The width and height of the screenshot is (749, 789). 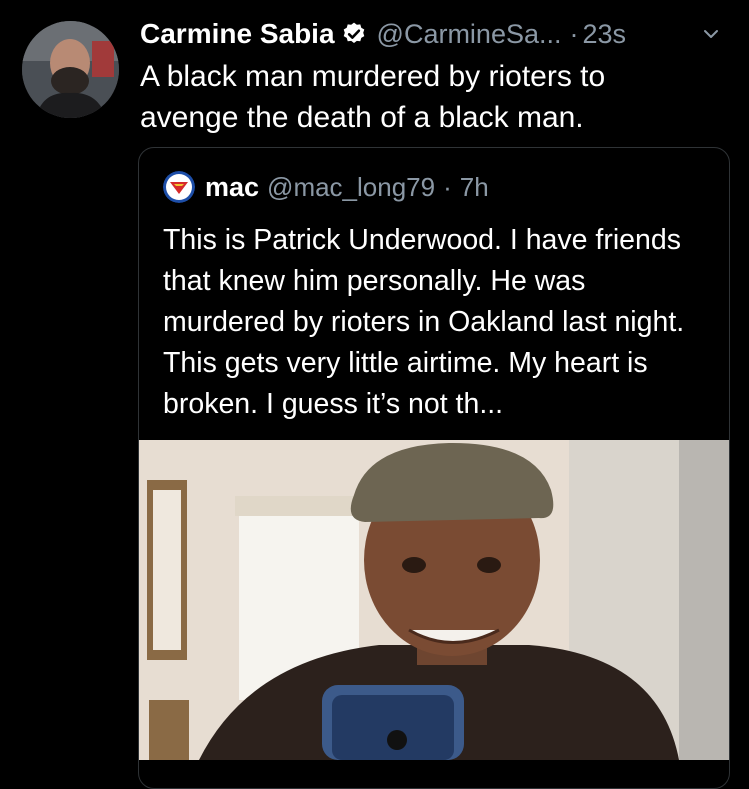 I want to click on author-avatar, so click(x=70, y=69).